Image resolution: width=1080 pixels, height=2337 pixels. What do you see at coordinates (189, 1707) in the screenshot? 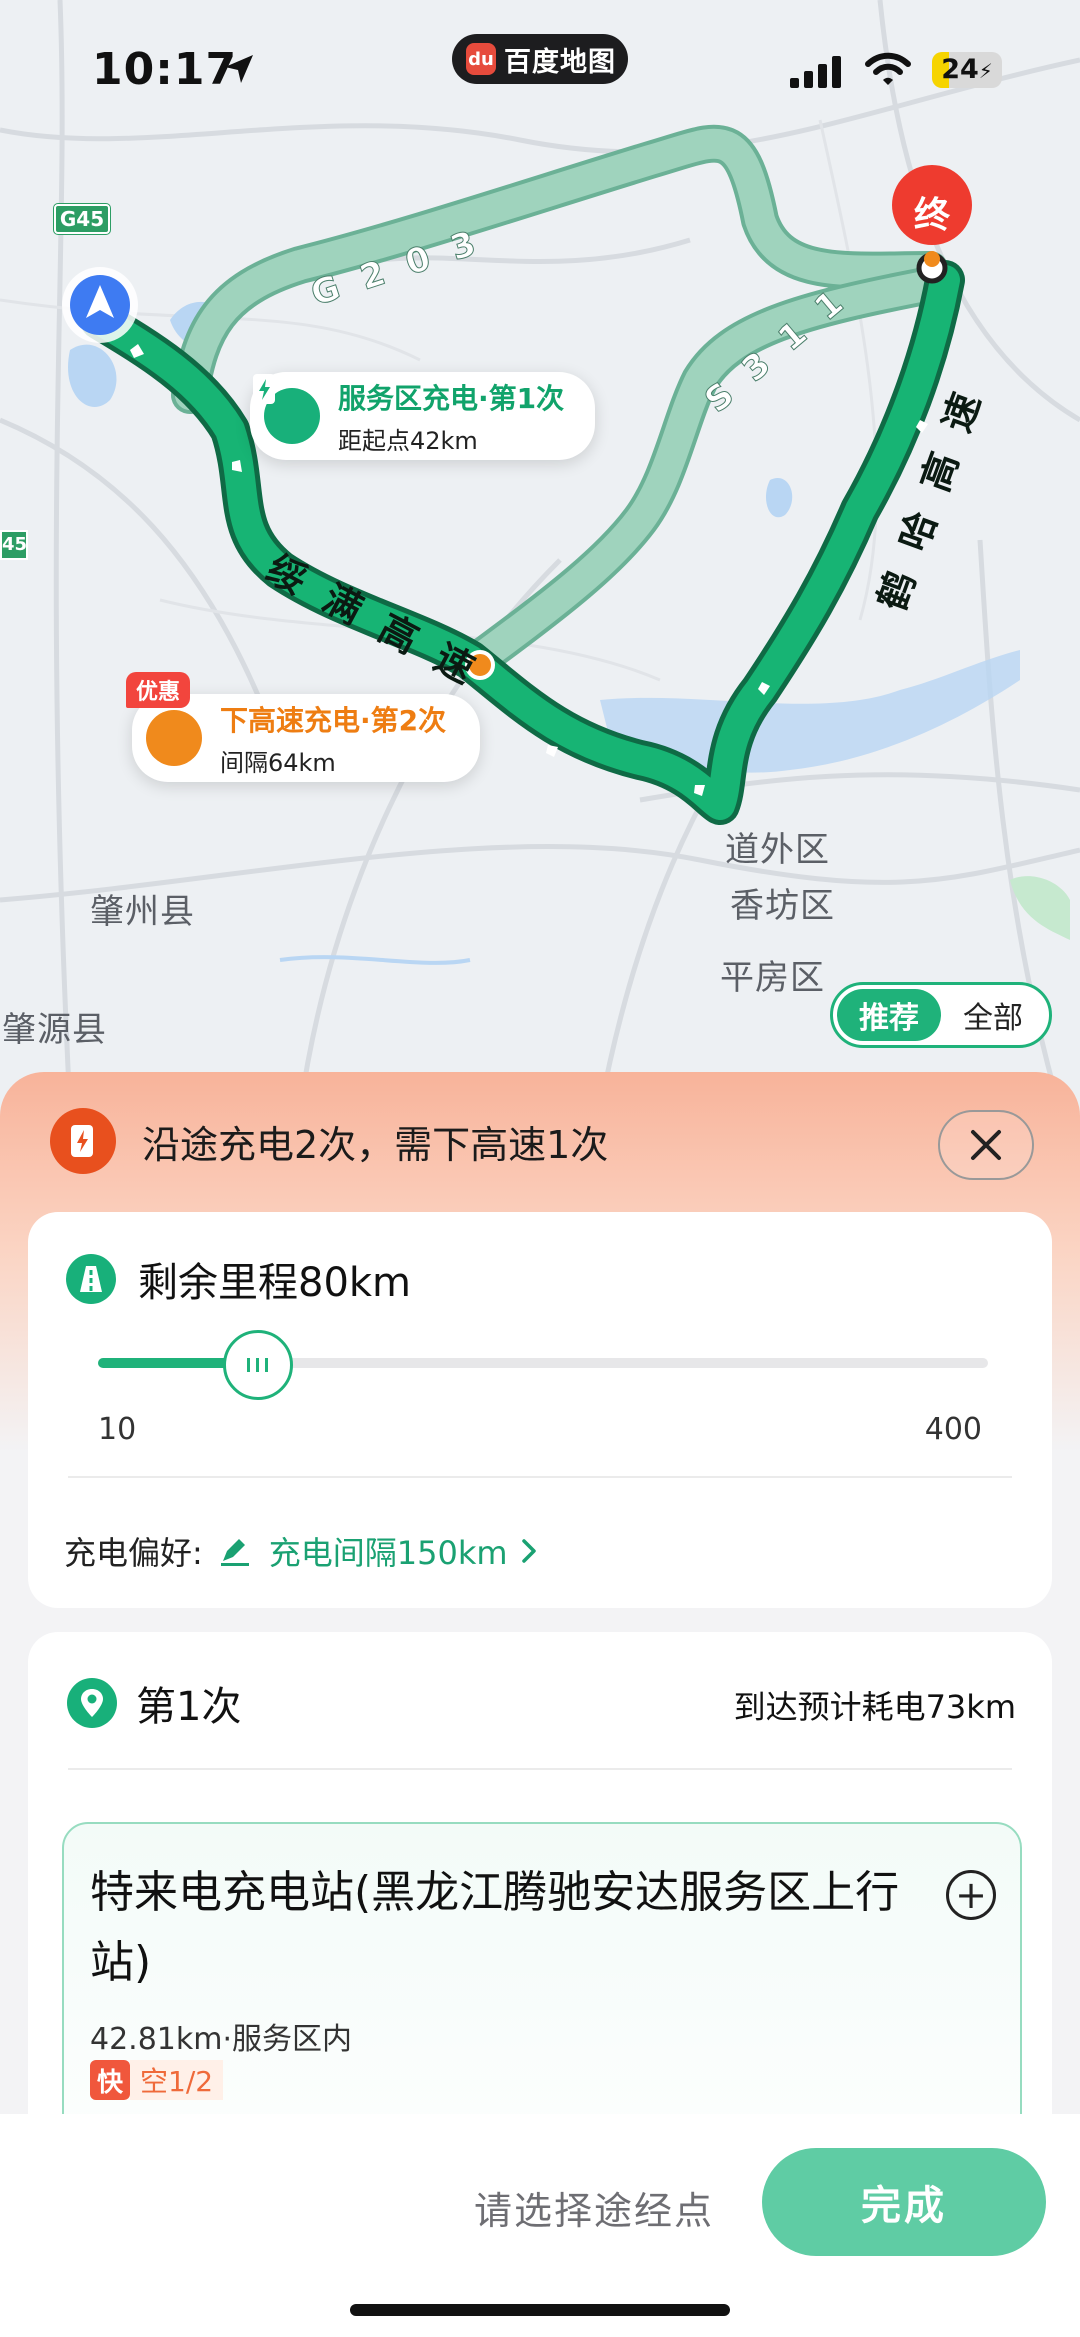
I see `stop-title: 第1次` at bounding box center [189, 1707].